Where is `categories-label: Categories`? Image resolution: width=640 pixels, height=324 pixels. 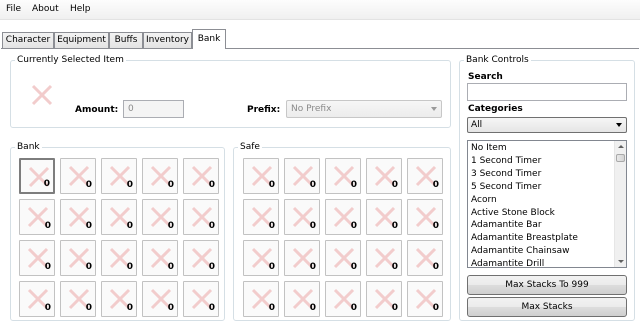 categories-label: Categories is located at coordinates (495, 109).